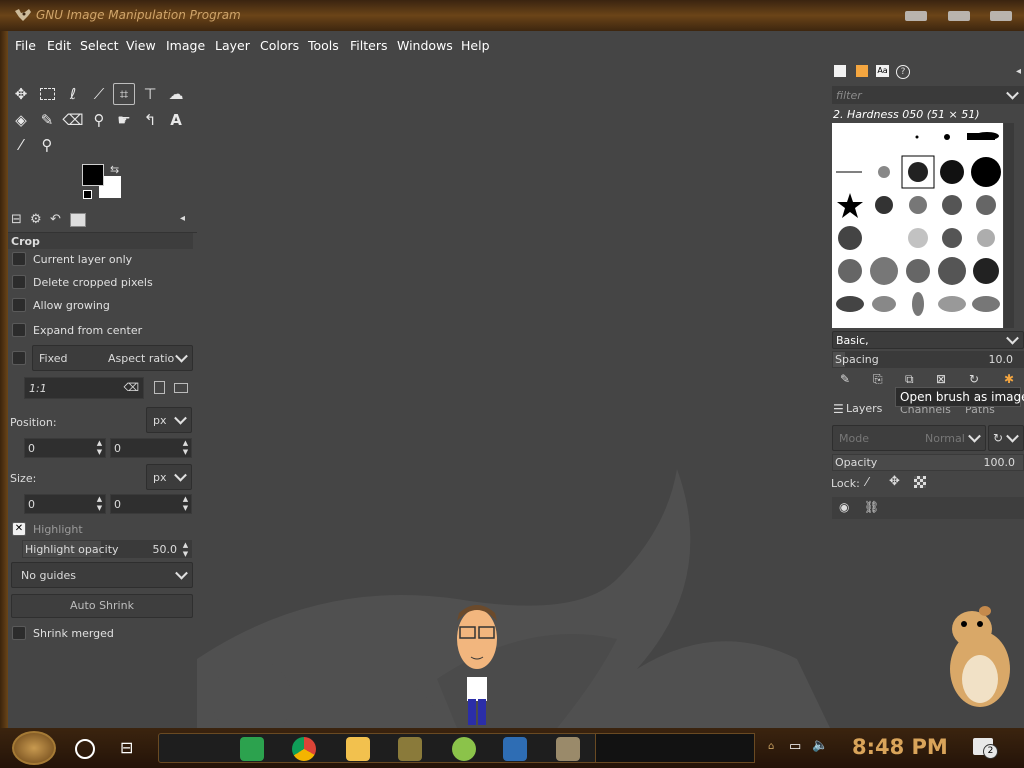 The width and height of the screenshot is (1024, 768). I want to click on fixed-mode-dropdown: Fixed Aspect ratio, so click(112, 358).